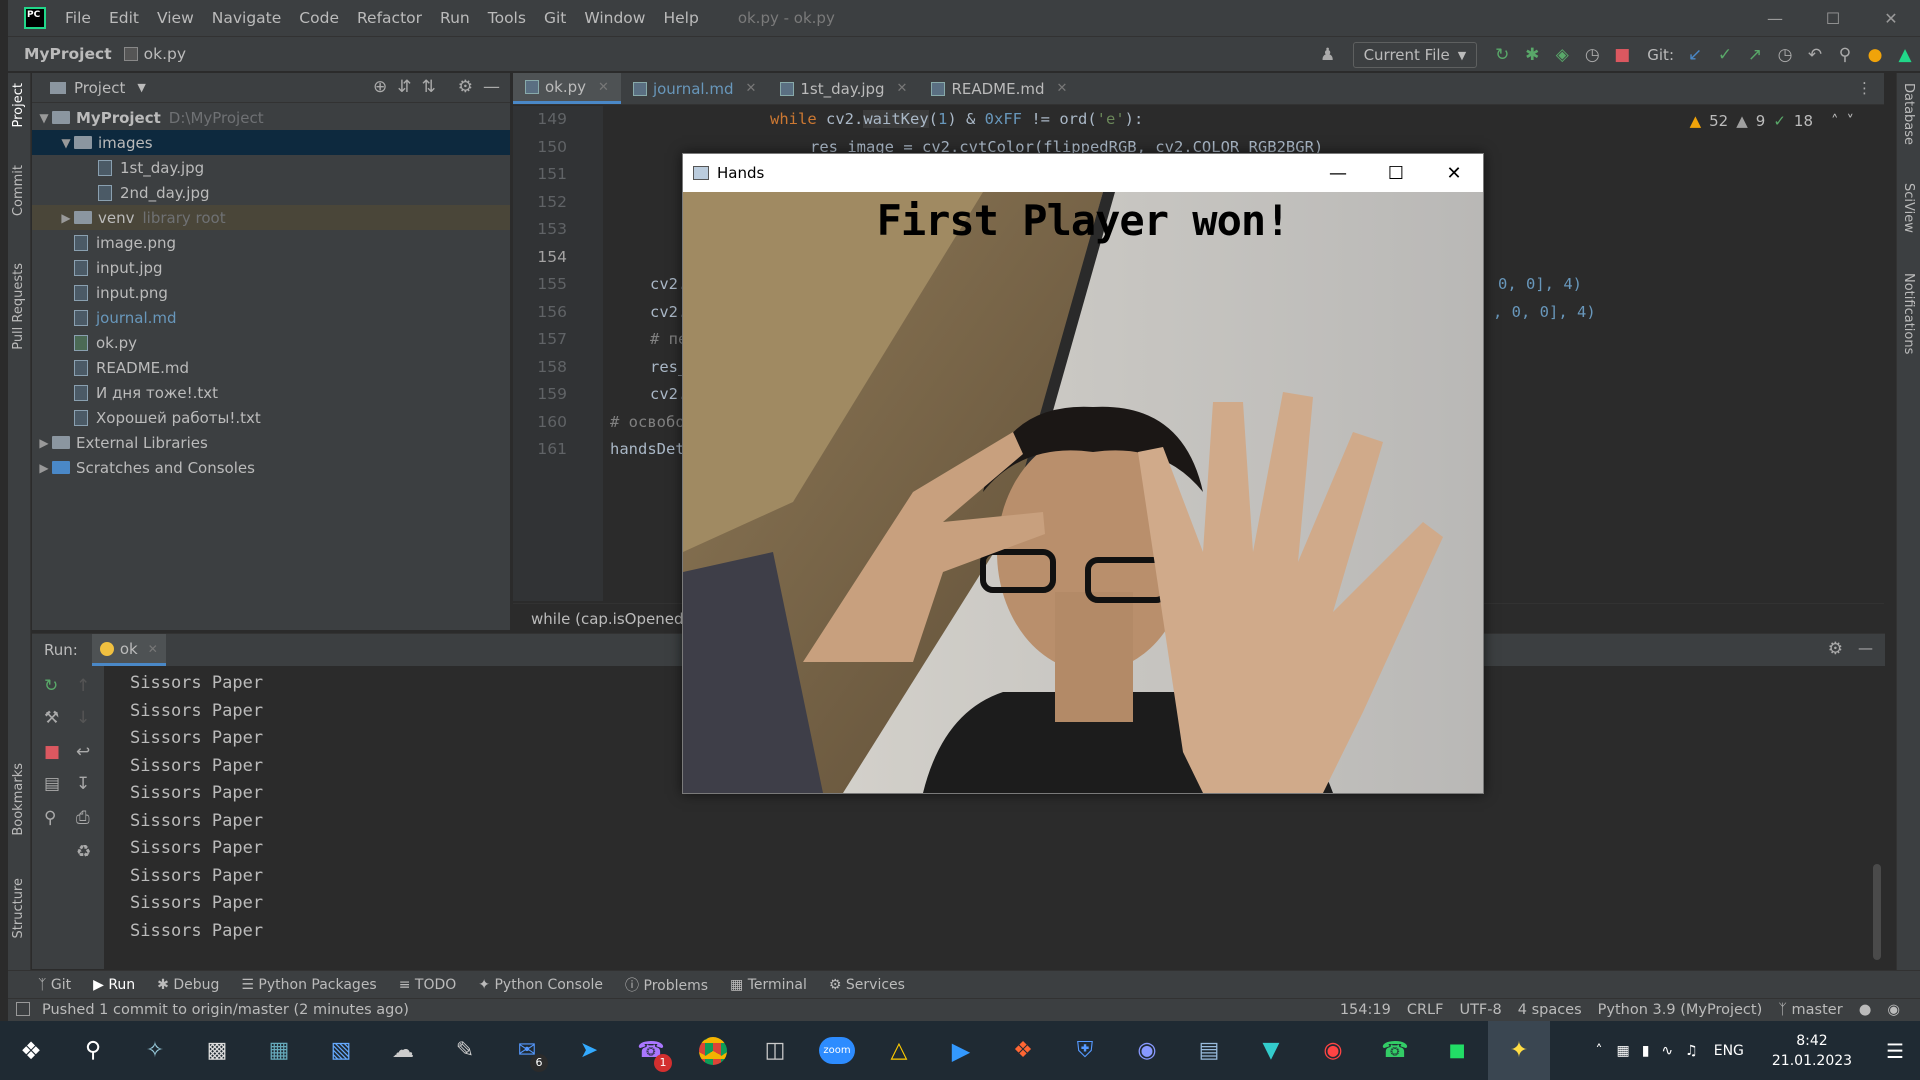 The image size is (1920, 1080). I want to click on breadcrumb-file: ok.py, so click(165, 54).